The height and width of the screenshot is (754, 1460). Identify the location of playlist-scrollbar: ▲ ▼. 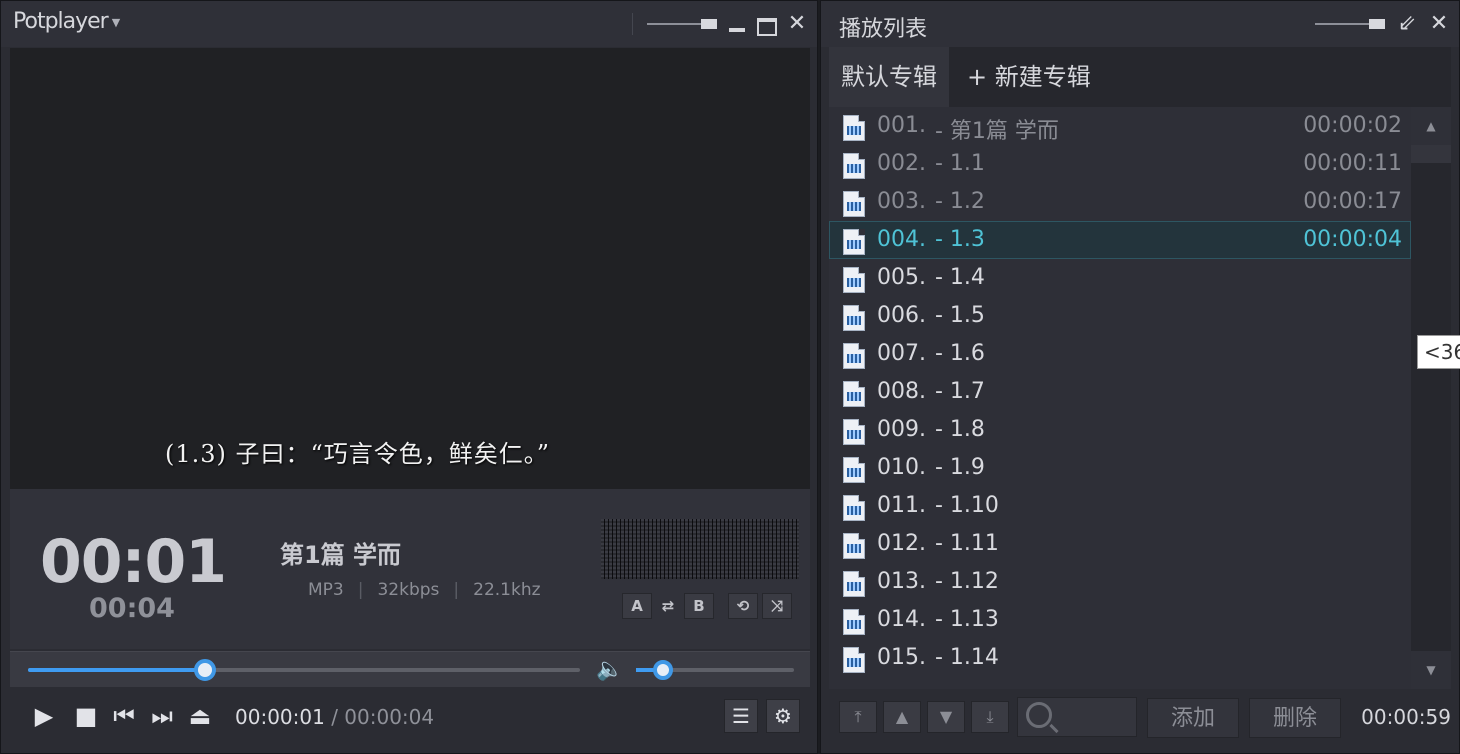
(1431, 398).